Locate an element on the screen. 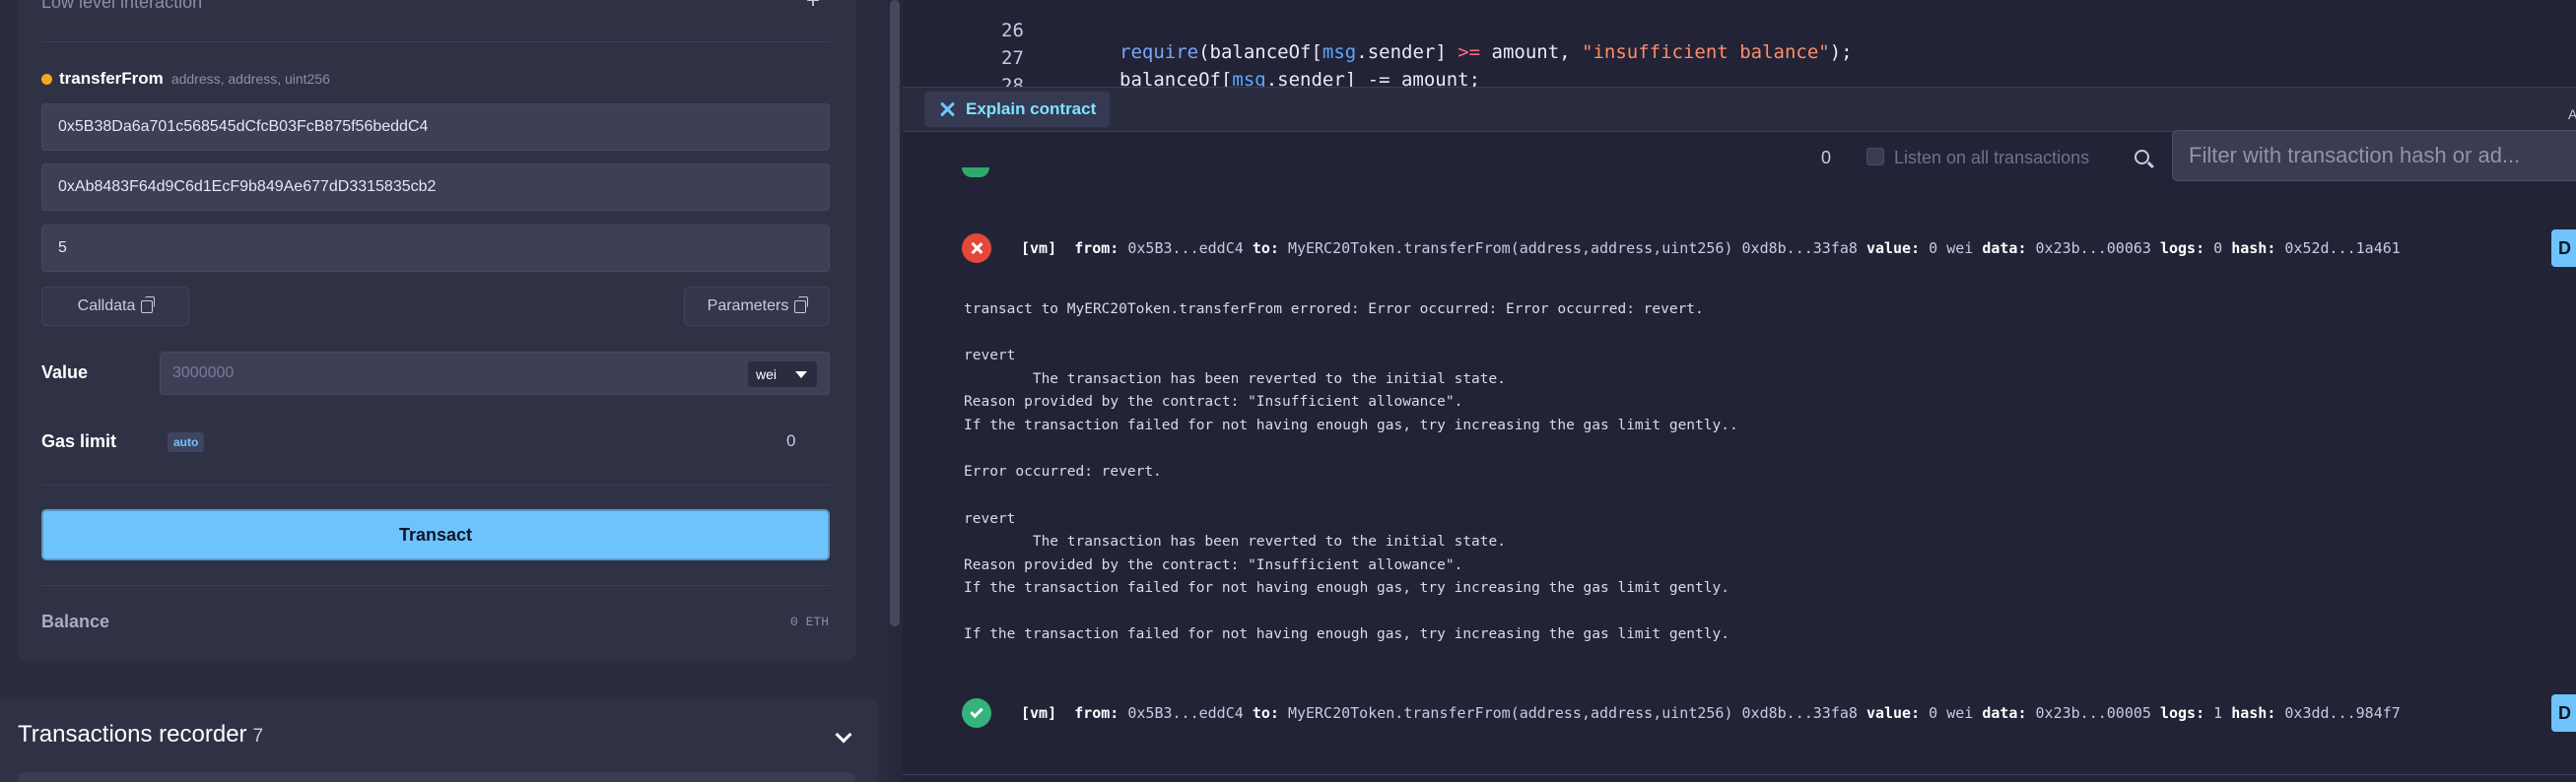  unit-select-value: wei is located at coordinates (767, 374).